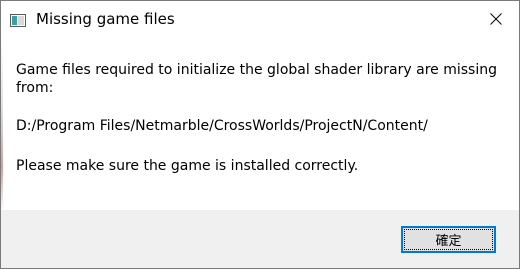  Describe the element at coordinates (105, 19) in the screenshot. I see `window-title: Missing game files` at that location.